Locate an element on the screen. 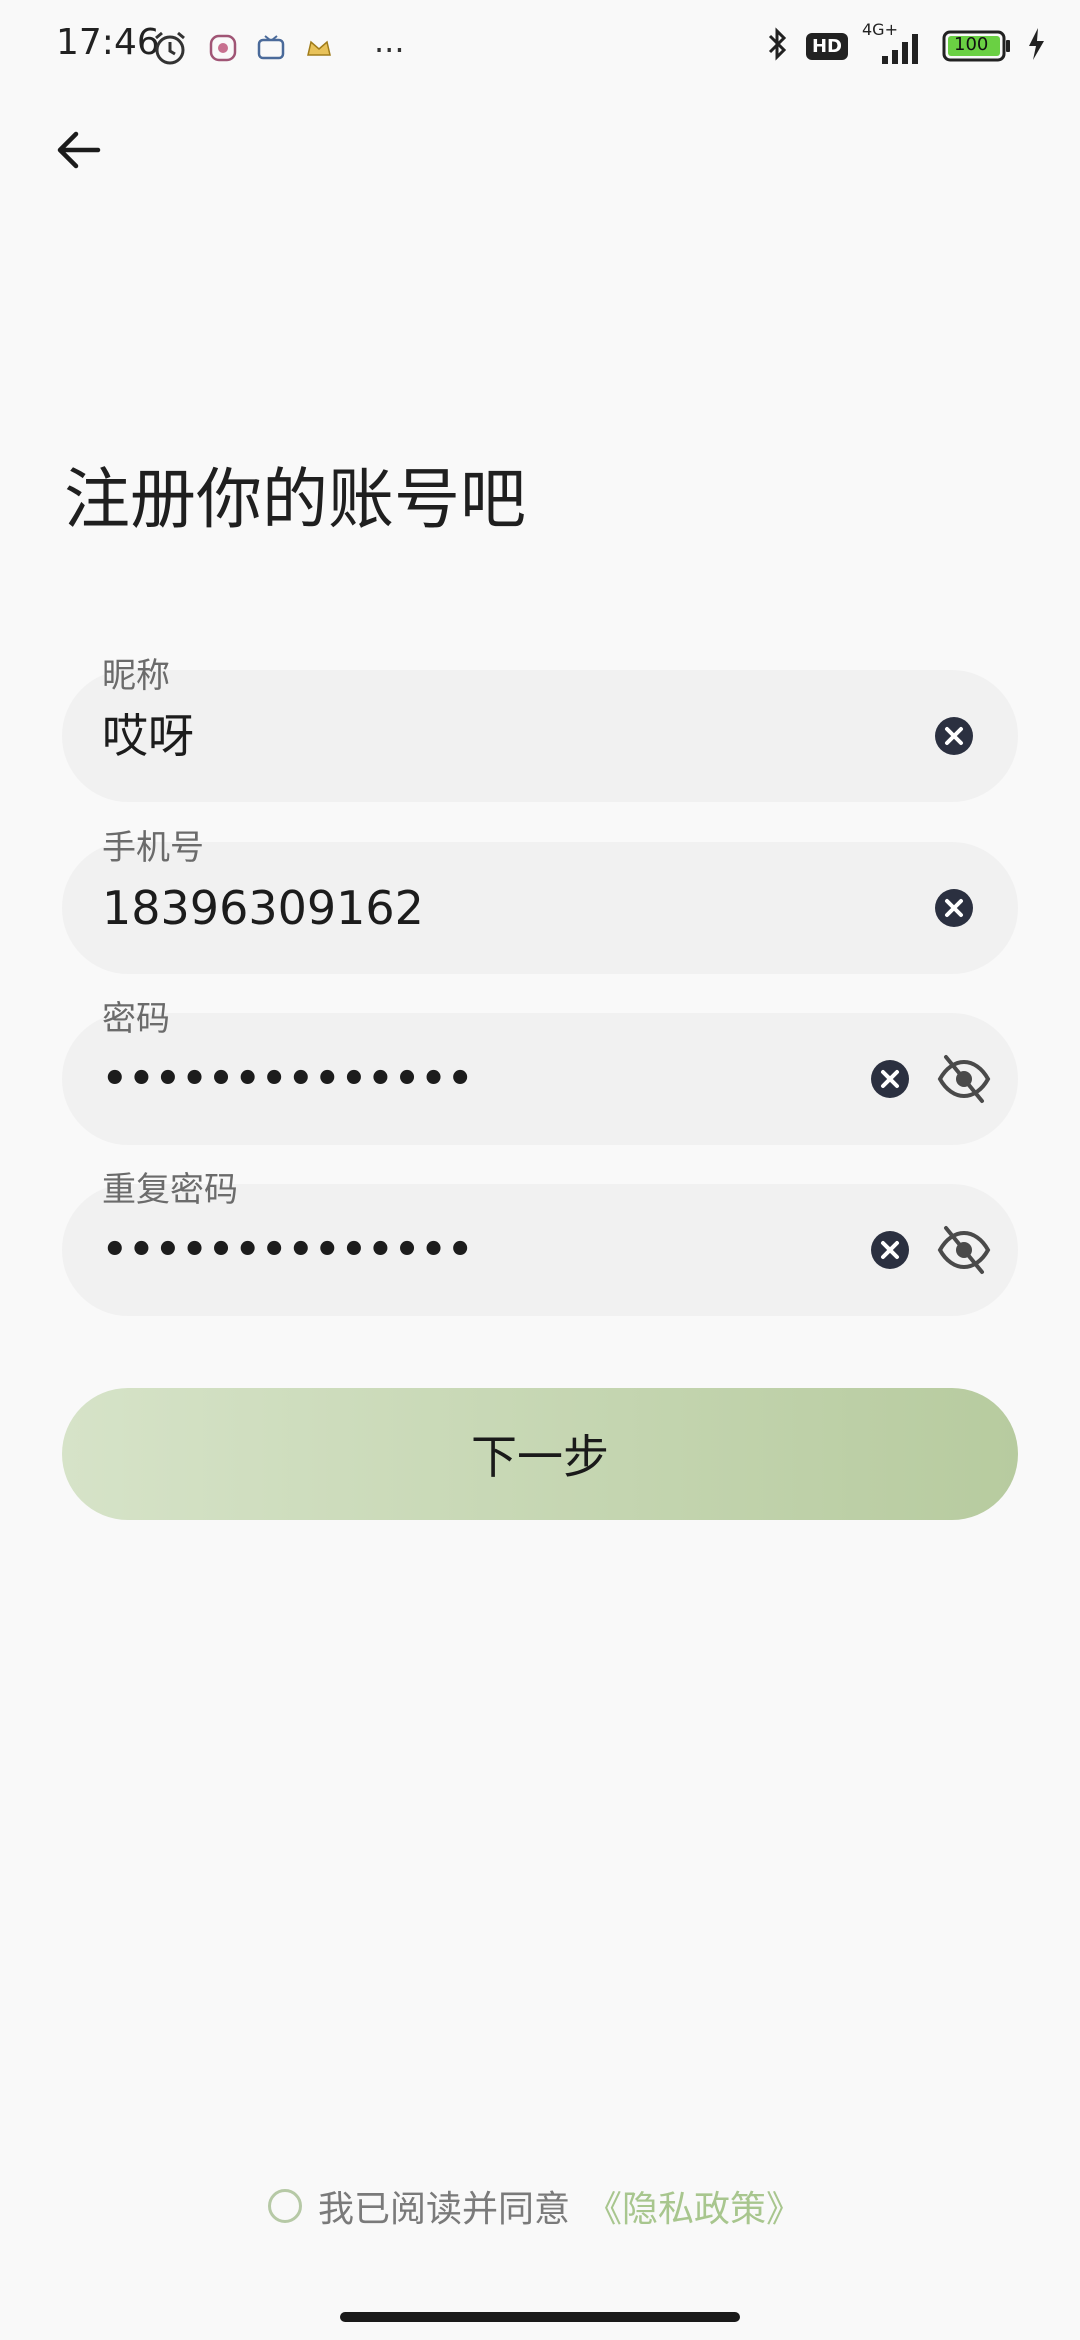 The image size is (1080, 2340). page-title: 注册你的账号吧 is located at coordinates (295, 499).